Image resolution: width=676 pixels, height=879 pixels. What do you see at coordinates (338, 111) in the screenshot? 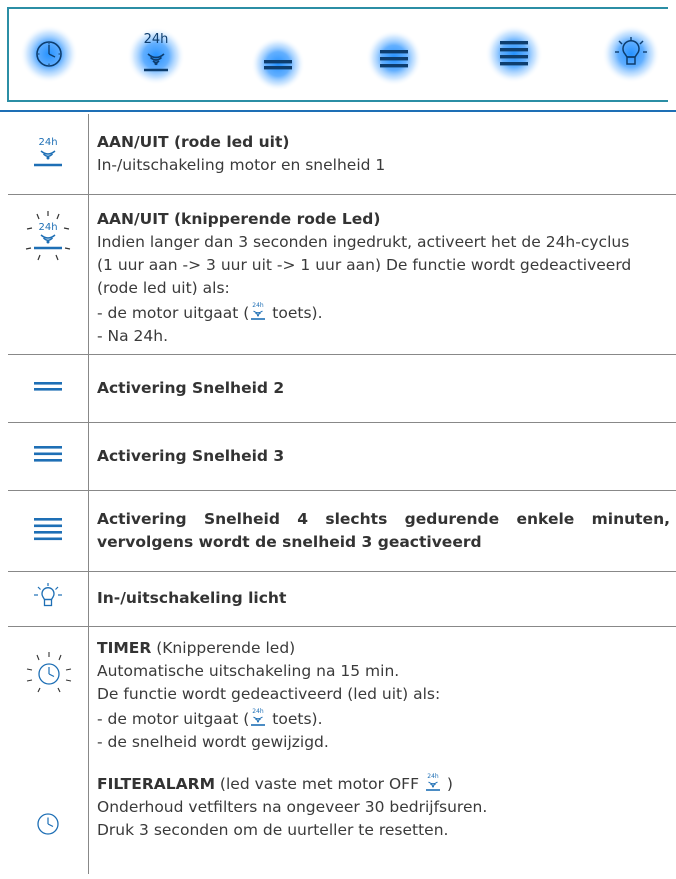
I see `table-top-rule` at bounding box center [338, 111].